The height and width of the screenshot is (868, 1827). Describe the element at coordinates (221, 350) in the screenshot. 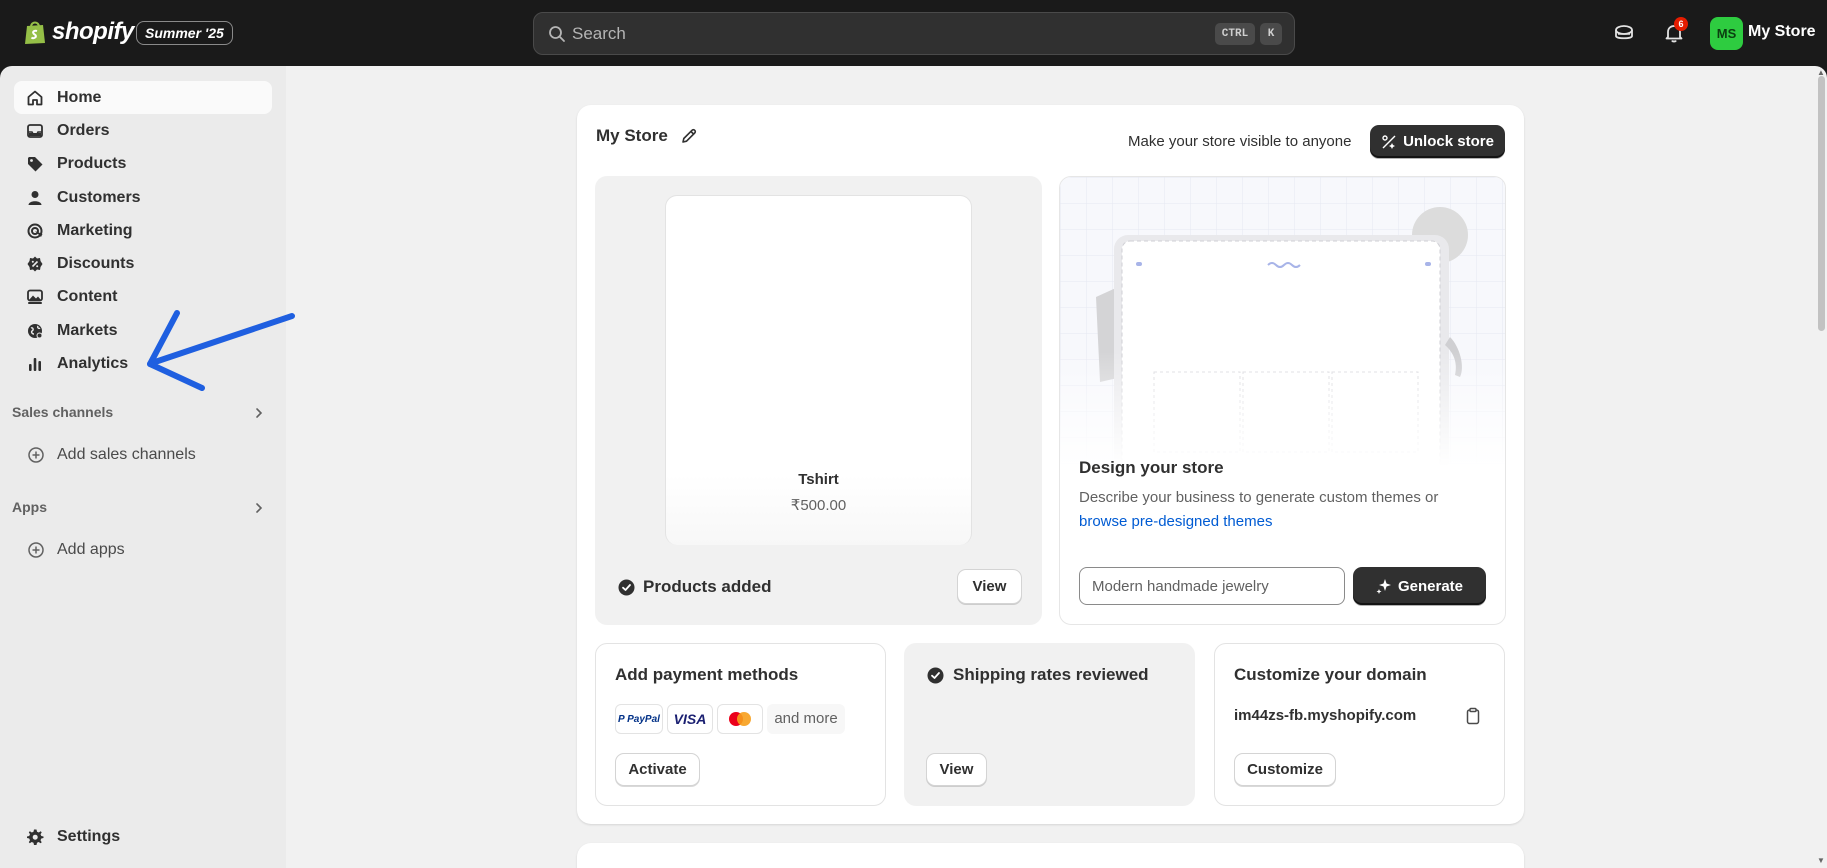

I see `annotation-arrow` at that location.